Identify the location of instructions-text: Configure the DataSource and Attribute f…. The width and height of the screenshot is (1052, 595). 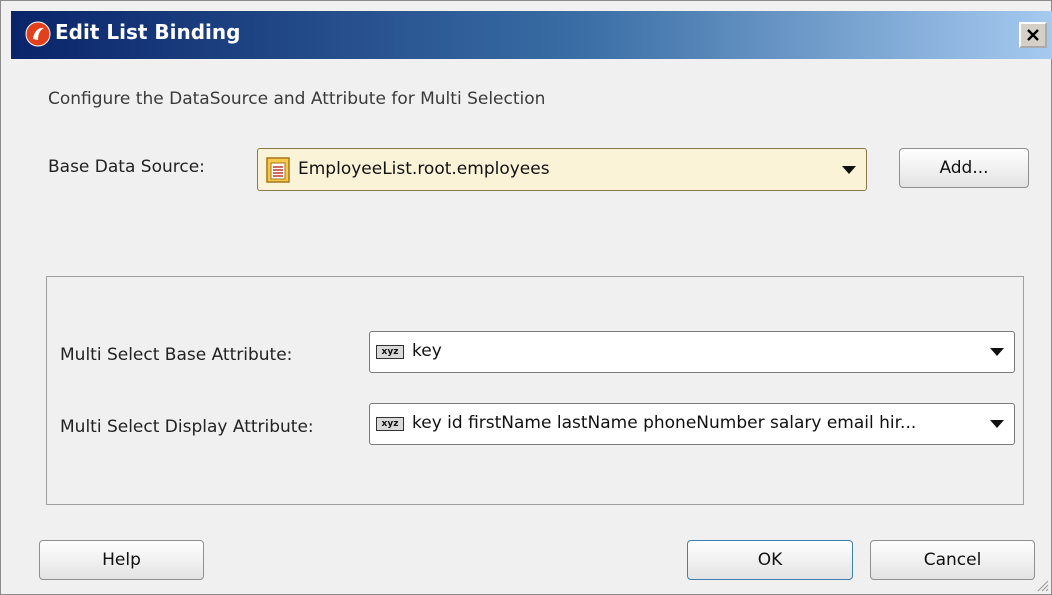
(297, 99).